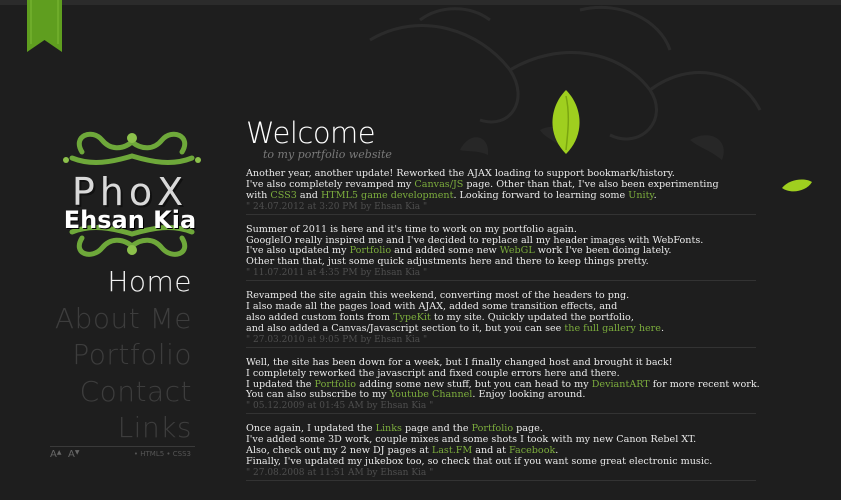 The image size is (841, 500). What do you see at coordinates (452, 450) in the screenshot?
I see `post-link: Last.FM` at bounding box center [452, 450].